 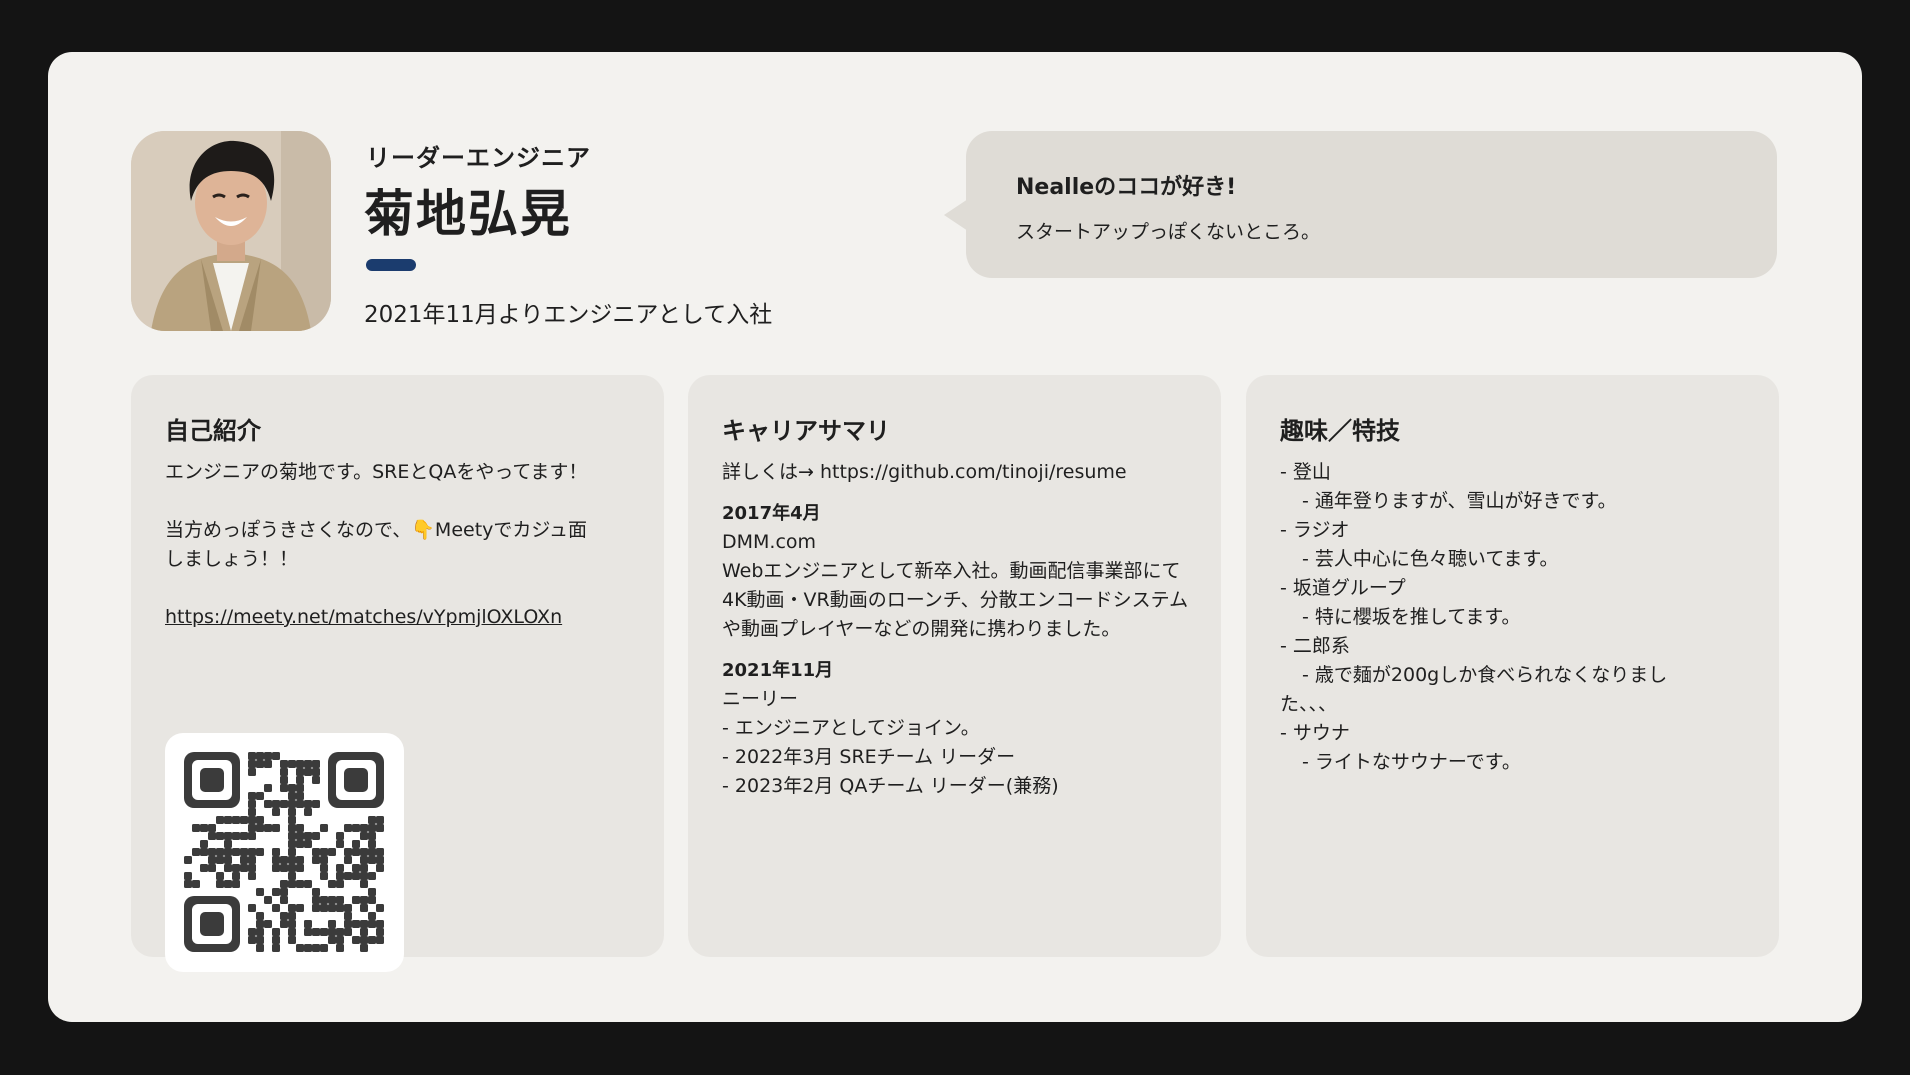 What do you see at coordinates (973, 472) in the screenshot?
I see `resume-link: https://github.com/tinoji/resume` at bounding box center [973, 472].